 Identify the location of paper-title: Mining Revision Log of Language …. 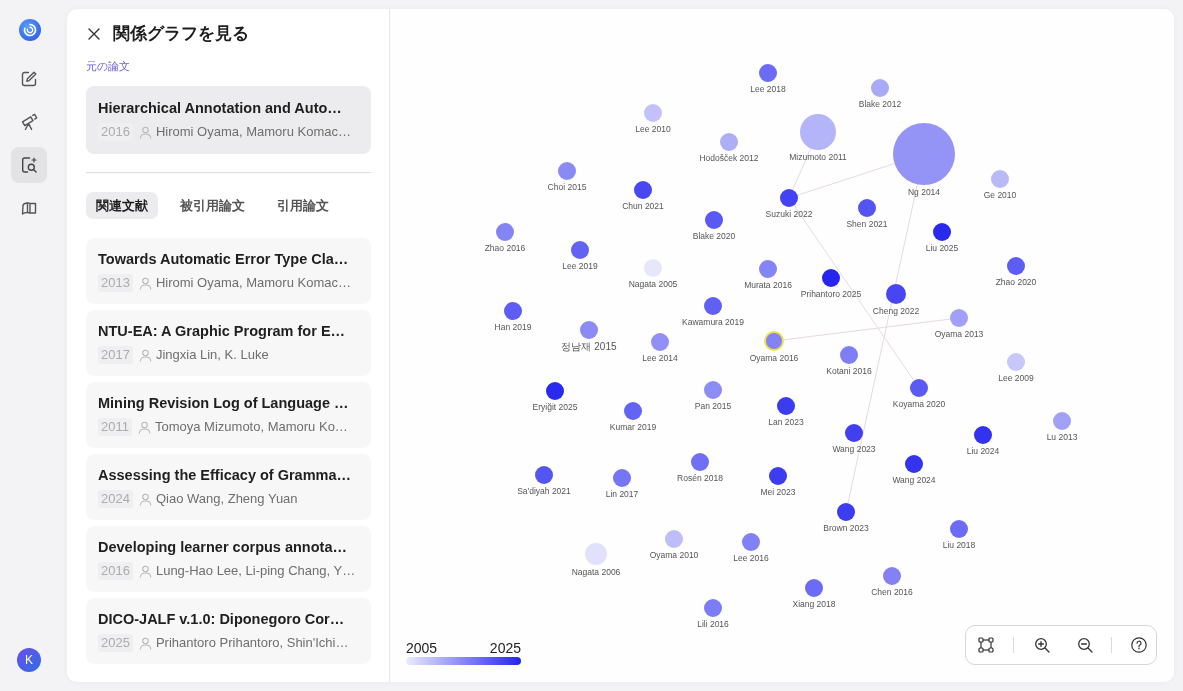
(223, 403).